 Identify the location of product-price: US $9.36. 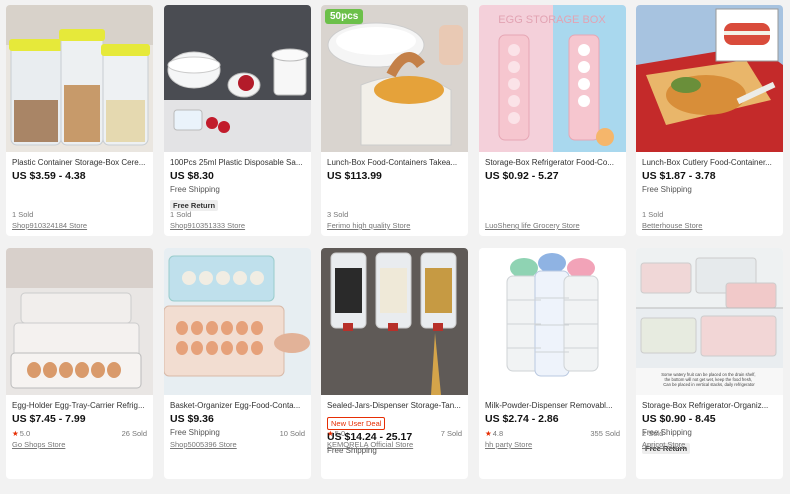
(192, 419).